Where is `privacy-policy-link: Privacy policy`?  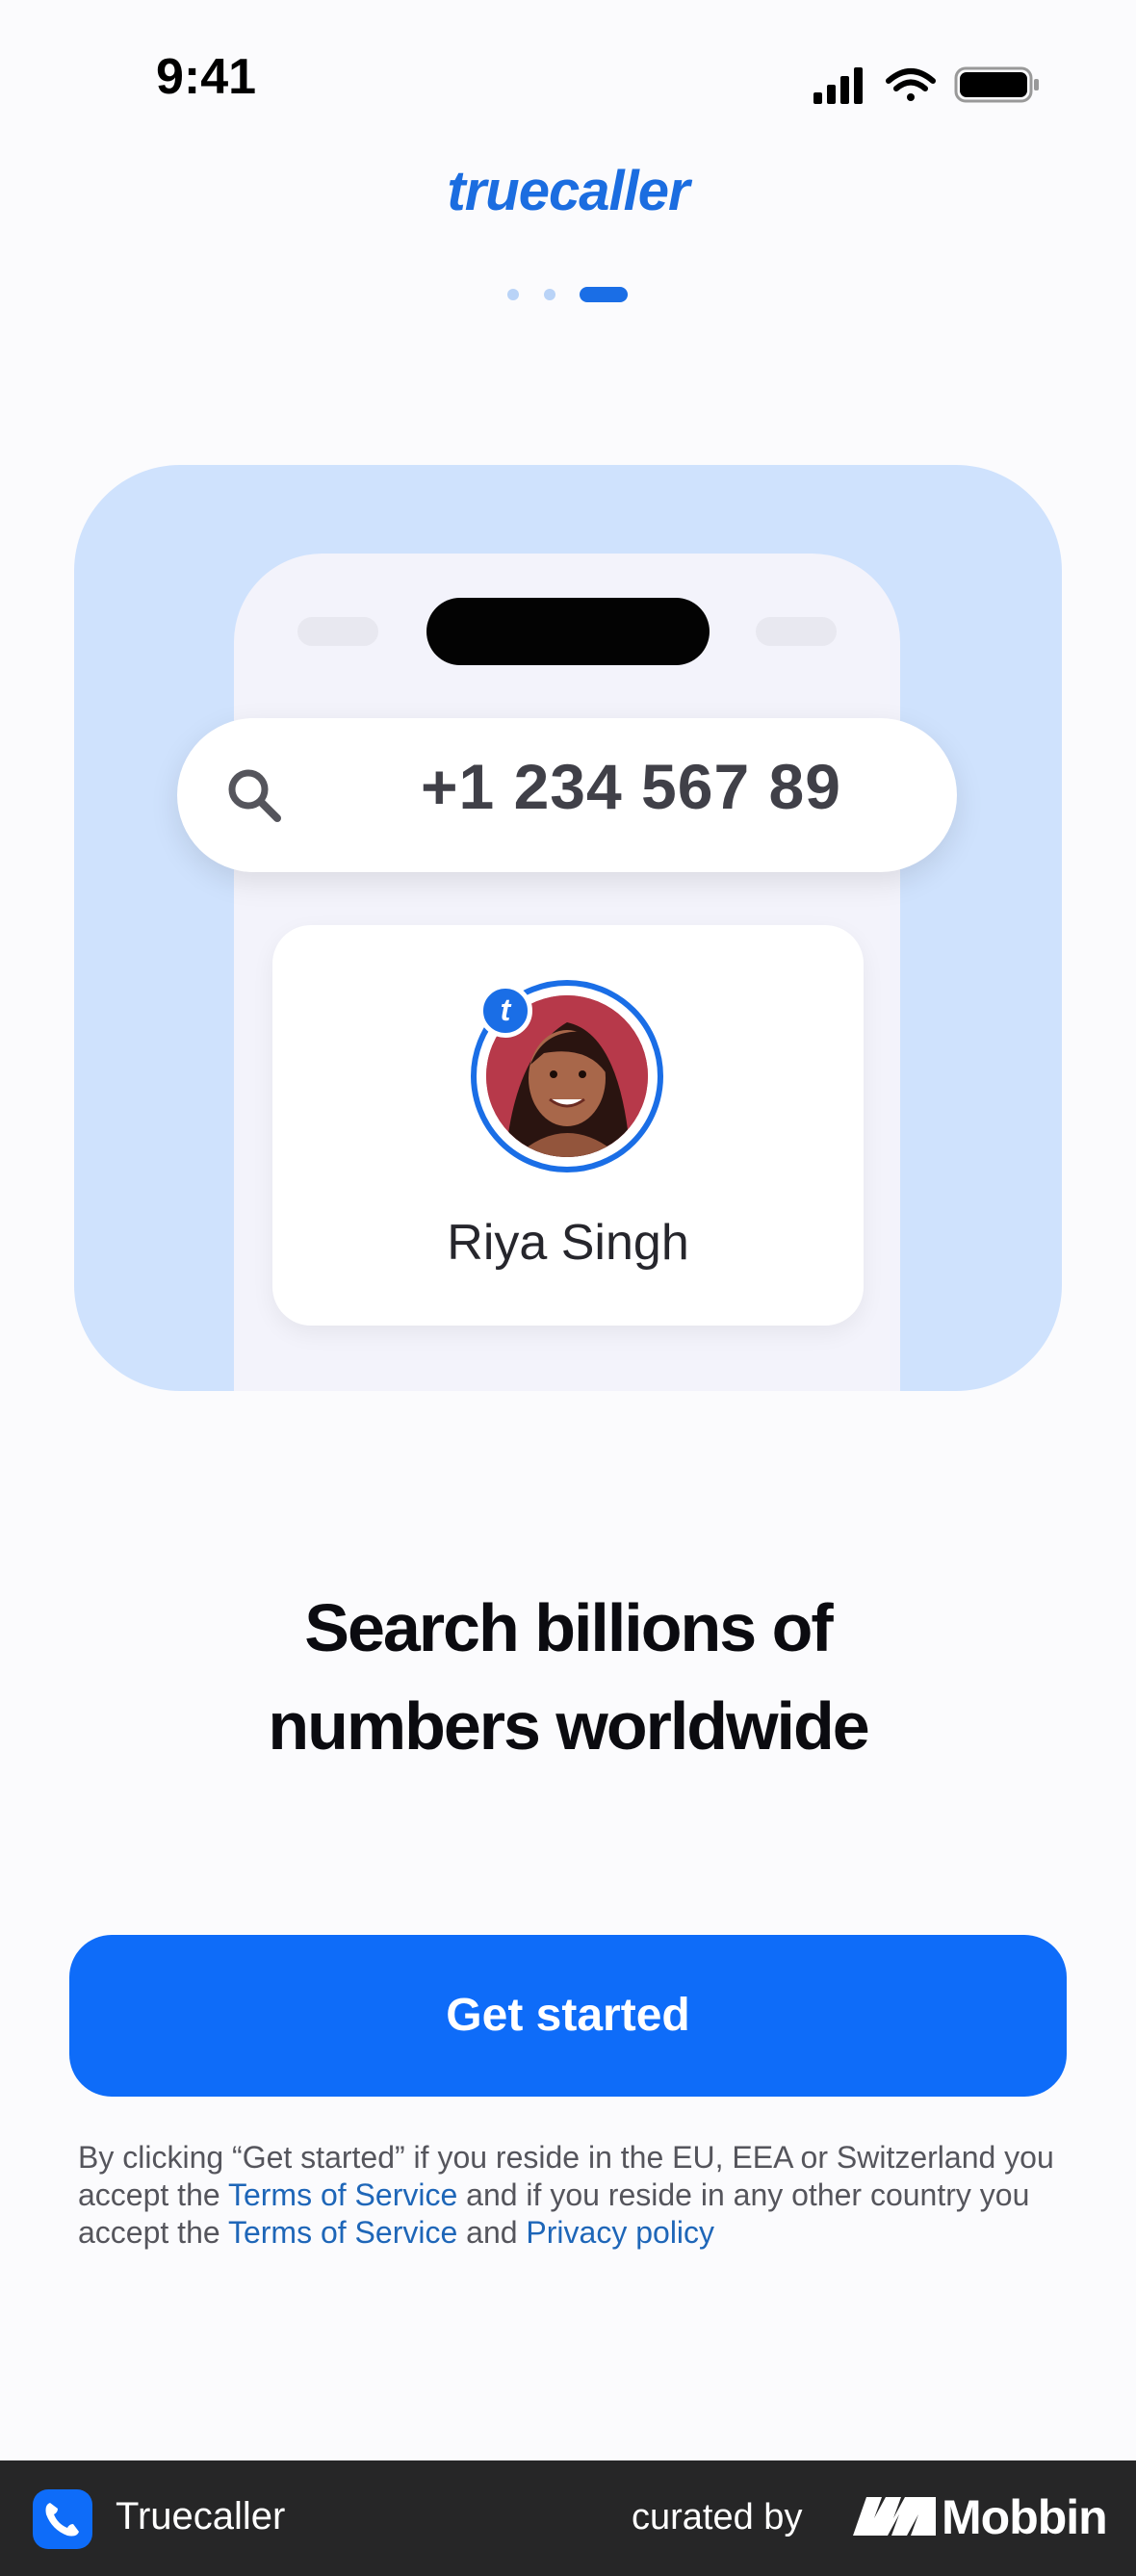 privacy-policy-link: Privacy policy is located at coordinates (620, 2233).